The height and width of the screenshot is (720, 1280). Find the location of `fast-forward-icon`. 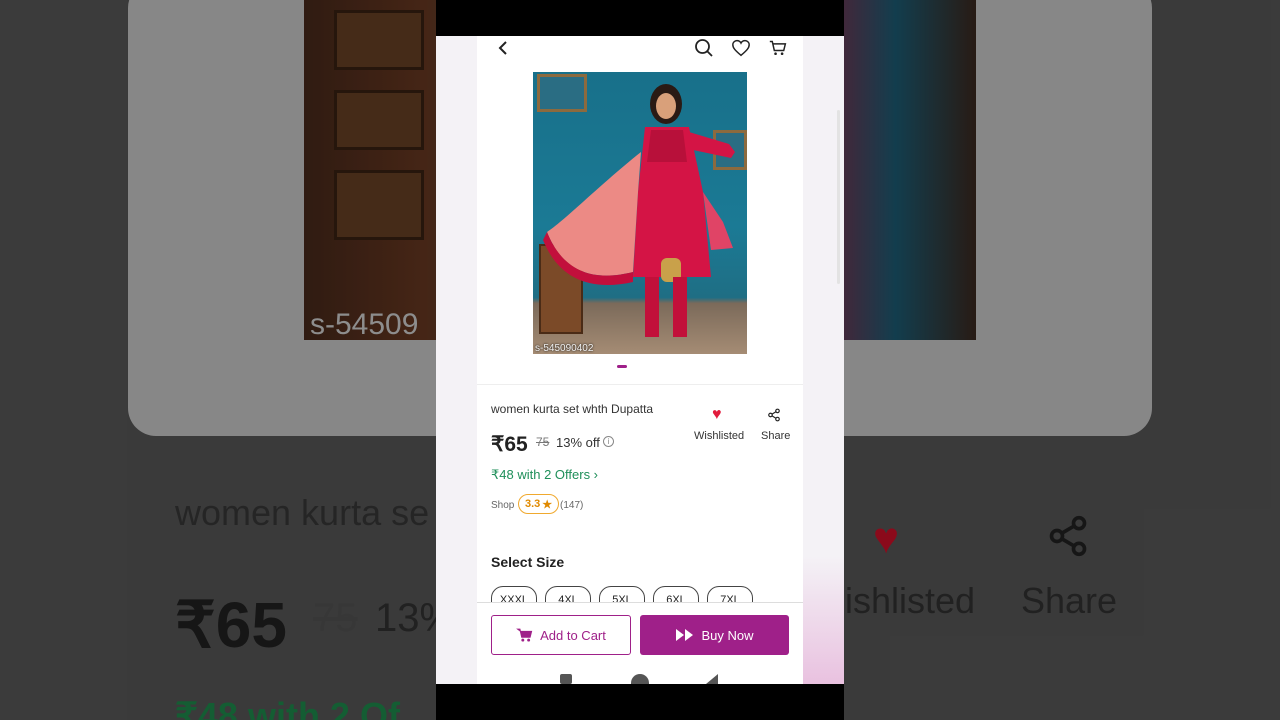

fast-forward-icon is located at coordinates (685, 635).